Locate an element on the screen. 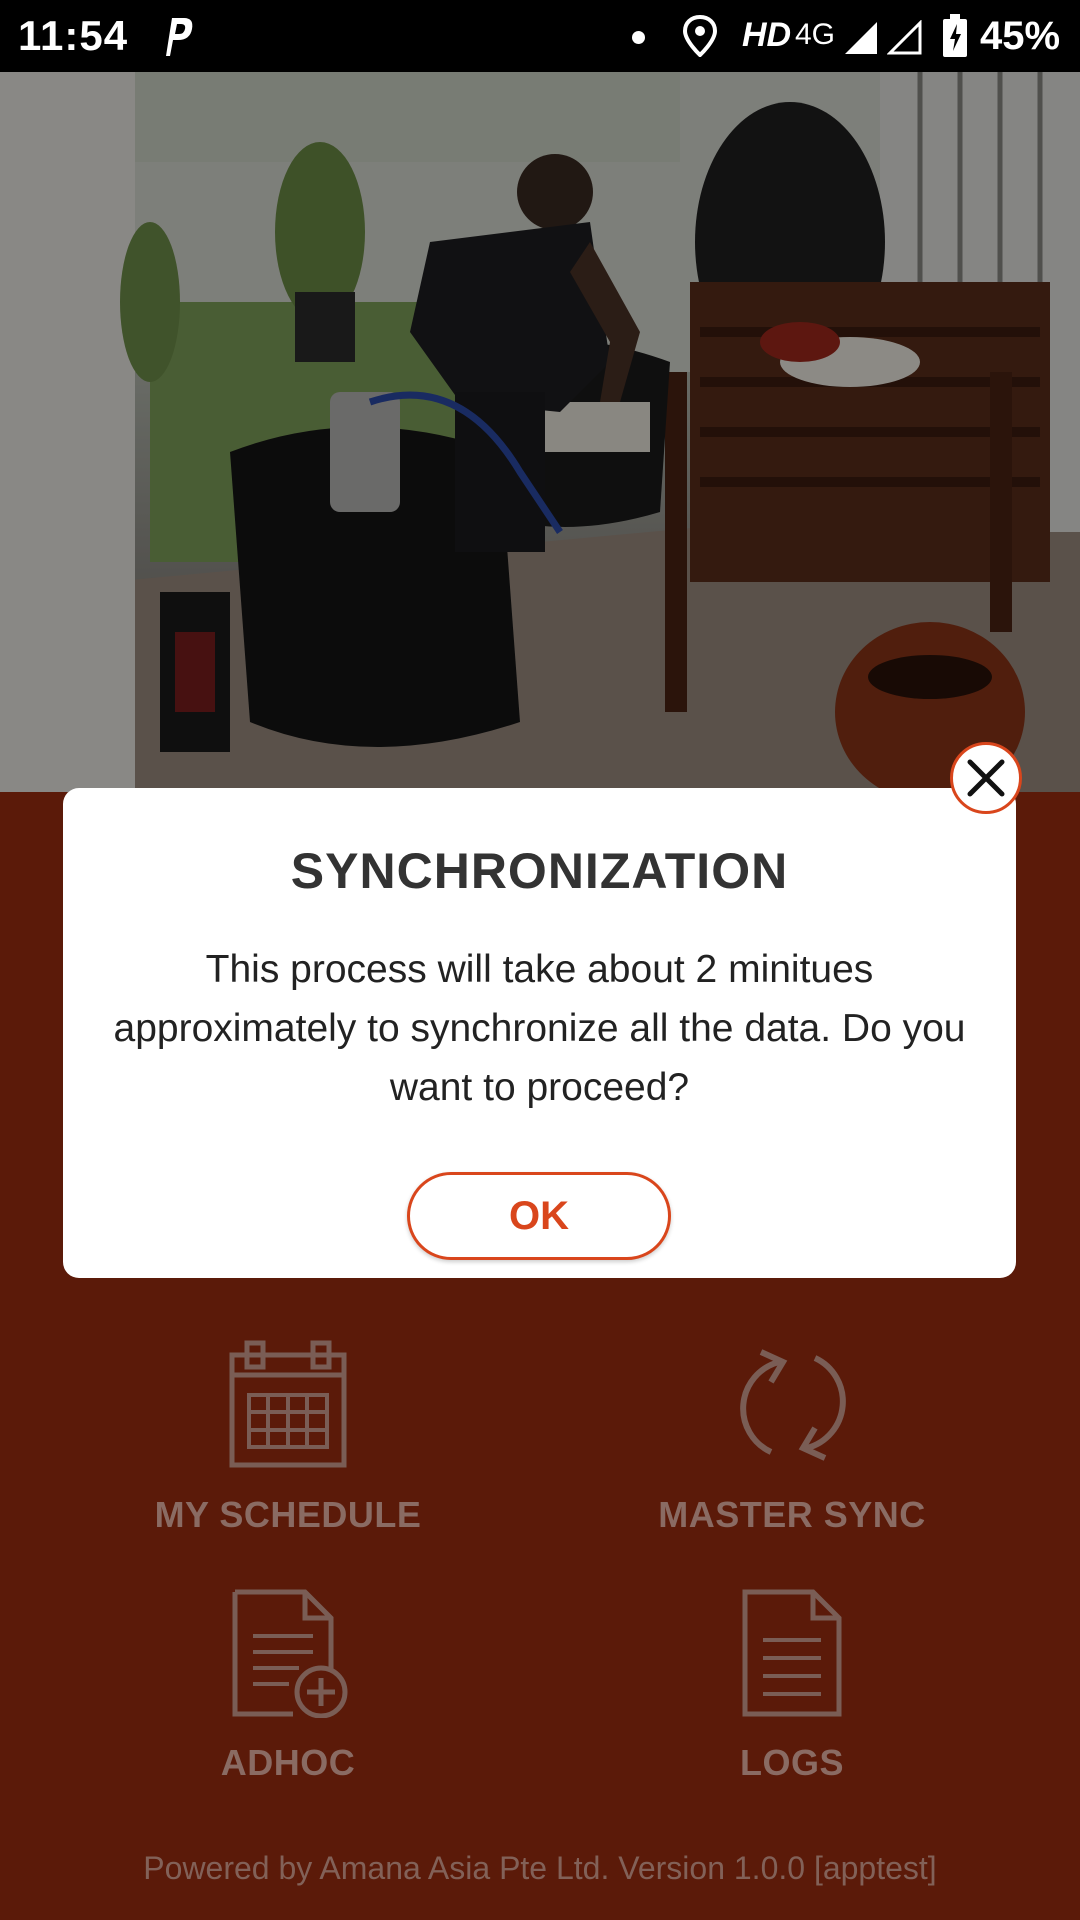 The image size is (1080, 1920). menu-item-logs: LOGS is located at coordinates (792, 1686).